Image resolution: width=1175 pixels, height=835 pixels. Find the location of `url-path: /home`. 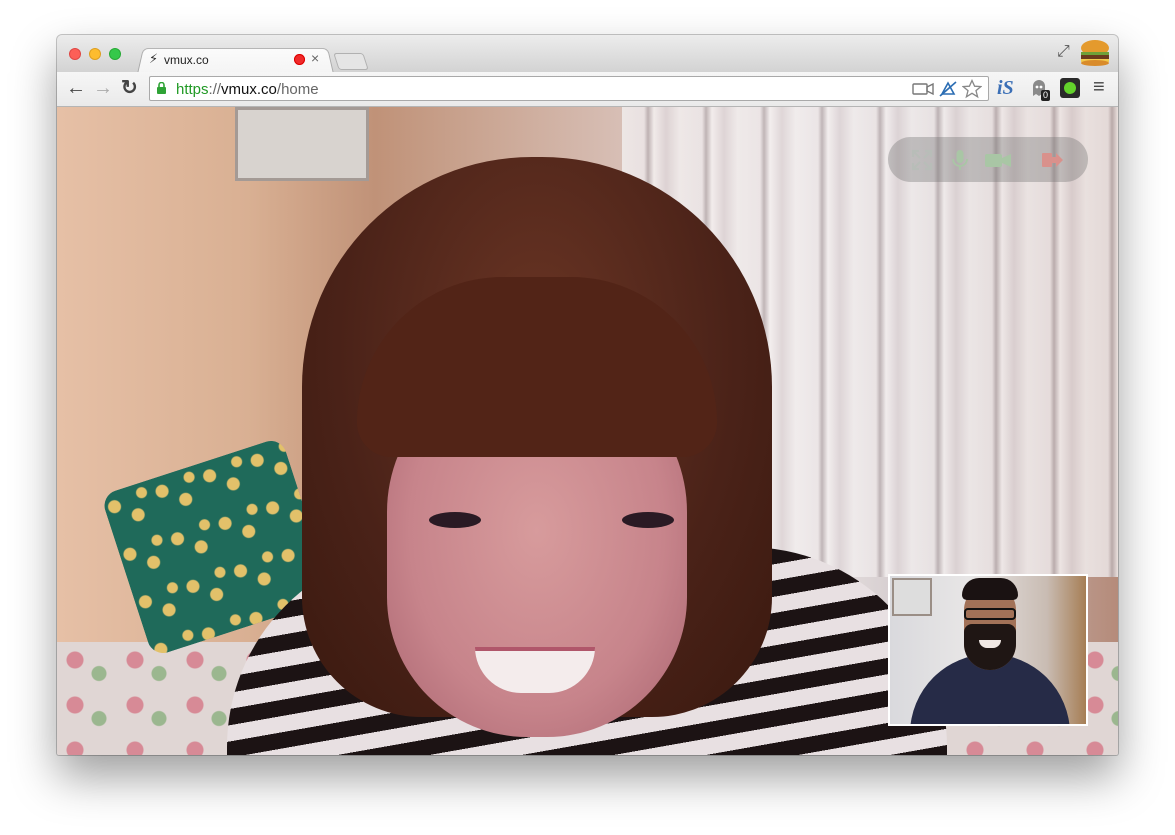

url-path: /home is located at coordinates (297, 89).